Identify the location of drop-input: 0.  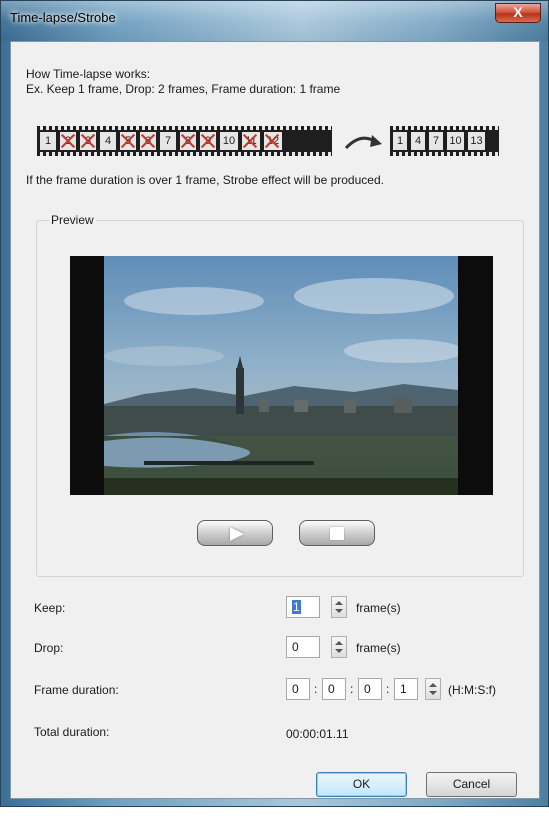
(303, 647).